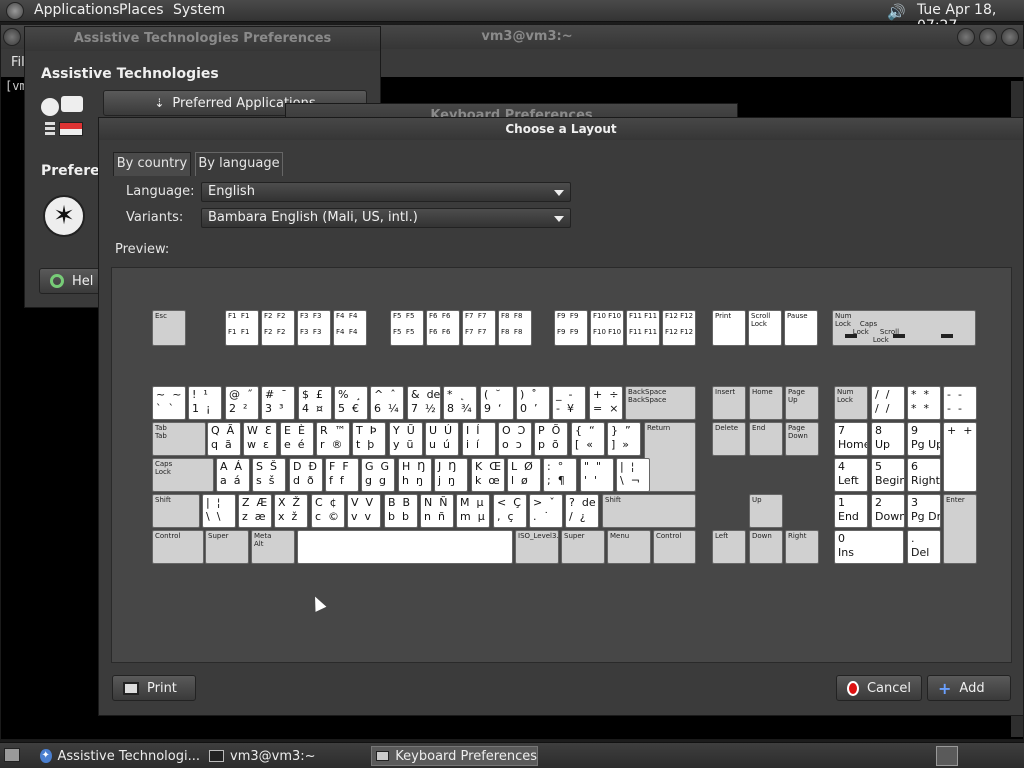 The height and width of the screenshot is (768, 1024). What do you see at coordinates (851, 439) in the screenshot?
I see `keyboard-key: 7 Home` at bounding box center [851, 439].